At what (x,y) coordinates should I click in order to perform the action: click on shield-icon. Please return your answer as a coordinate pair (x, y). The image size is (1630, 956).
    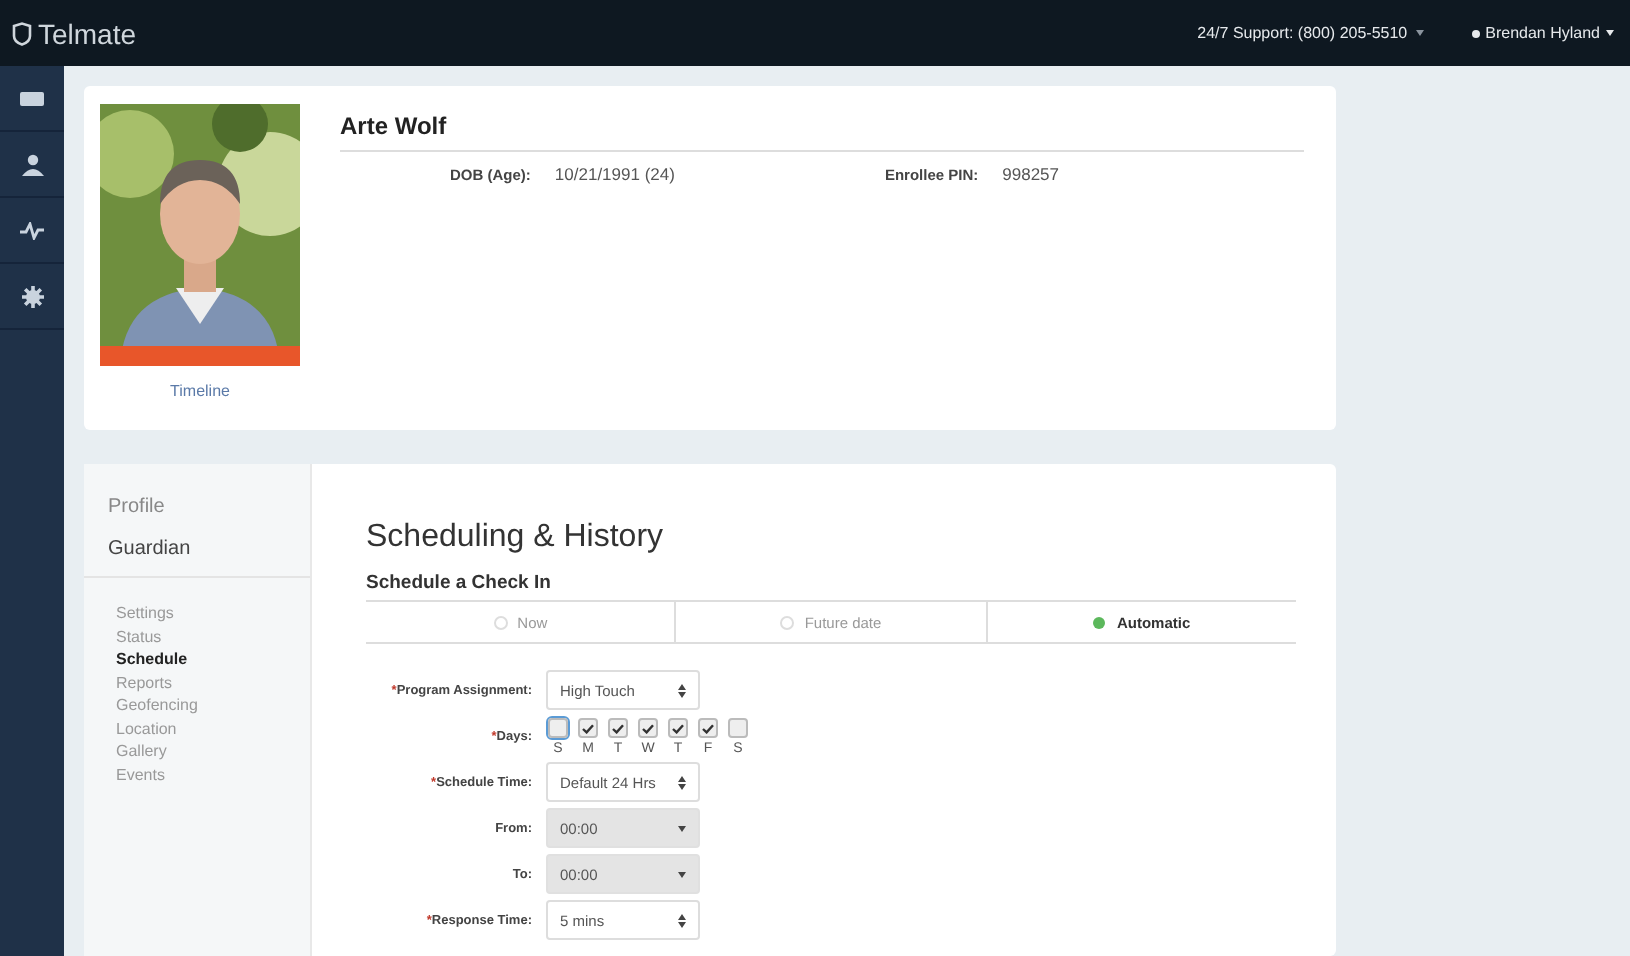
    Looking at the image, I should click on (22, 33).